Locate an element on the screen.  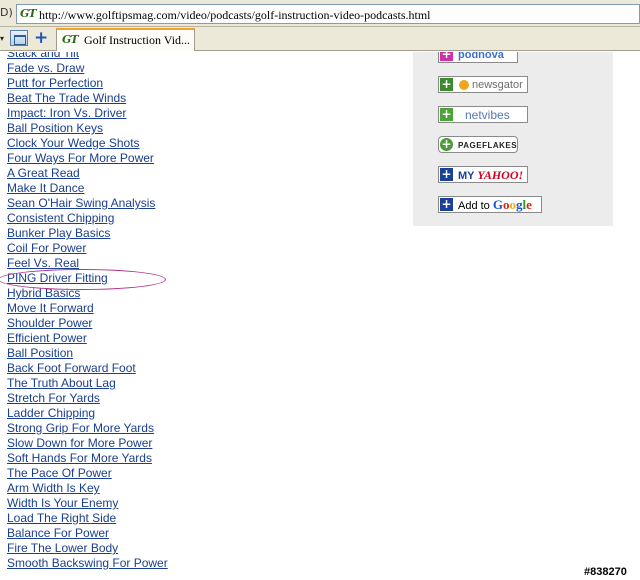
list-item: Ball Position Keys is located at coordinates (87, 127).